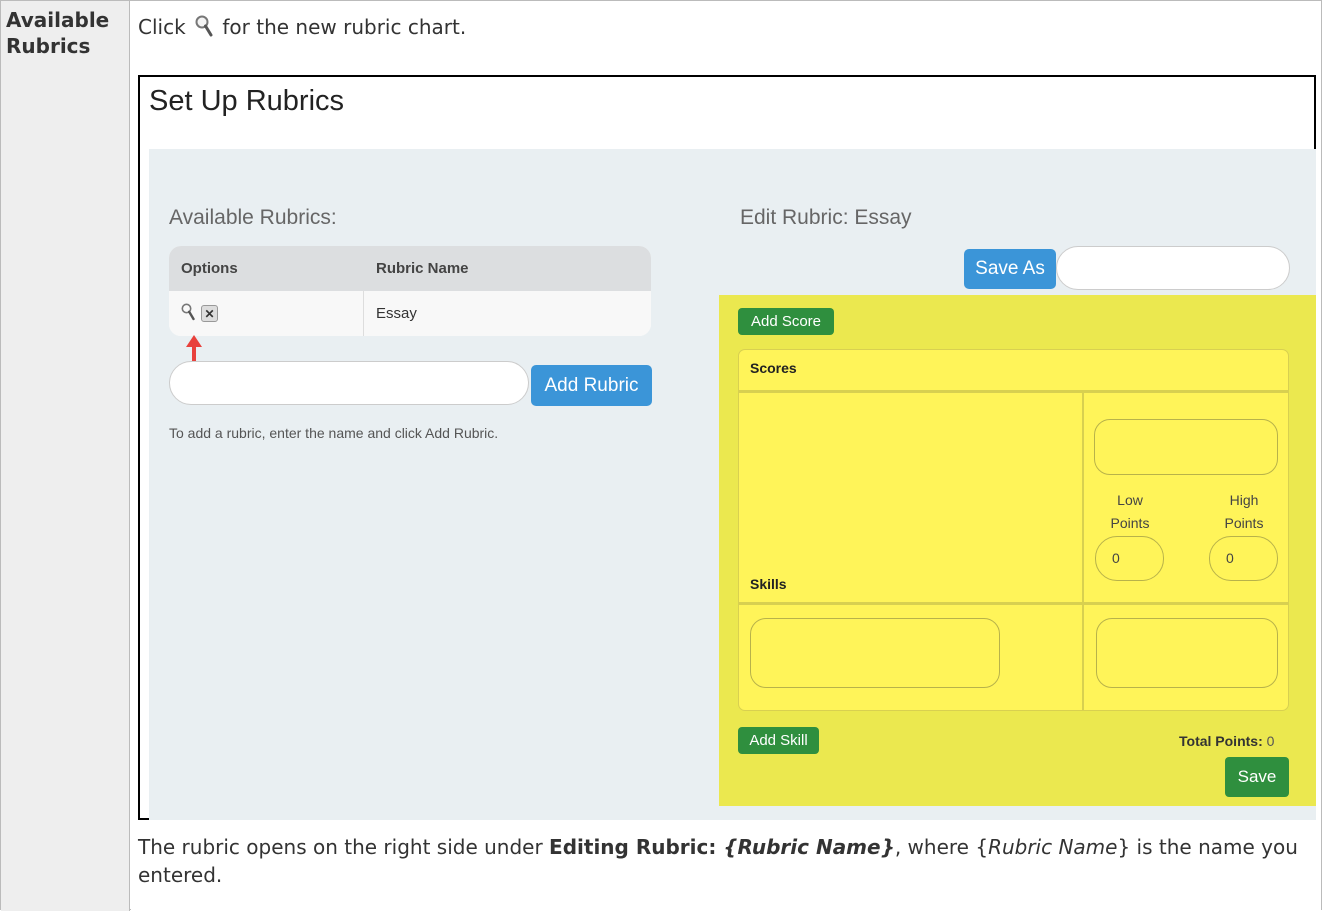  What do you see at coordinates (48, 46) in the screenshot?
I see `row-label-line2: Rubrics` at bounding box center [48, 46].